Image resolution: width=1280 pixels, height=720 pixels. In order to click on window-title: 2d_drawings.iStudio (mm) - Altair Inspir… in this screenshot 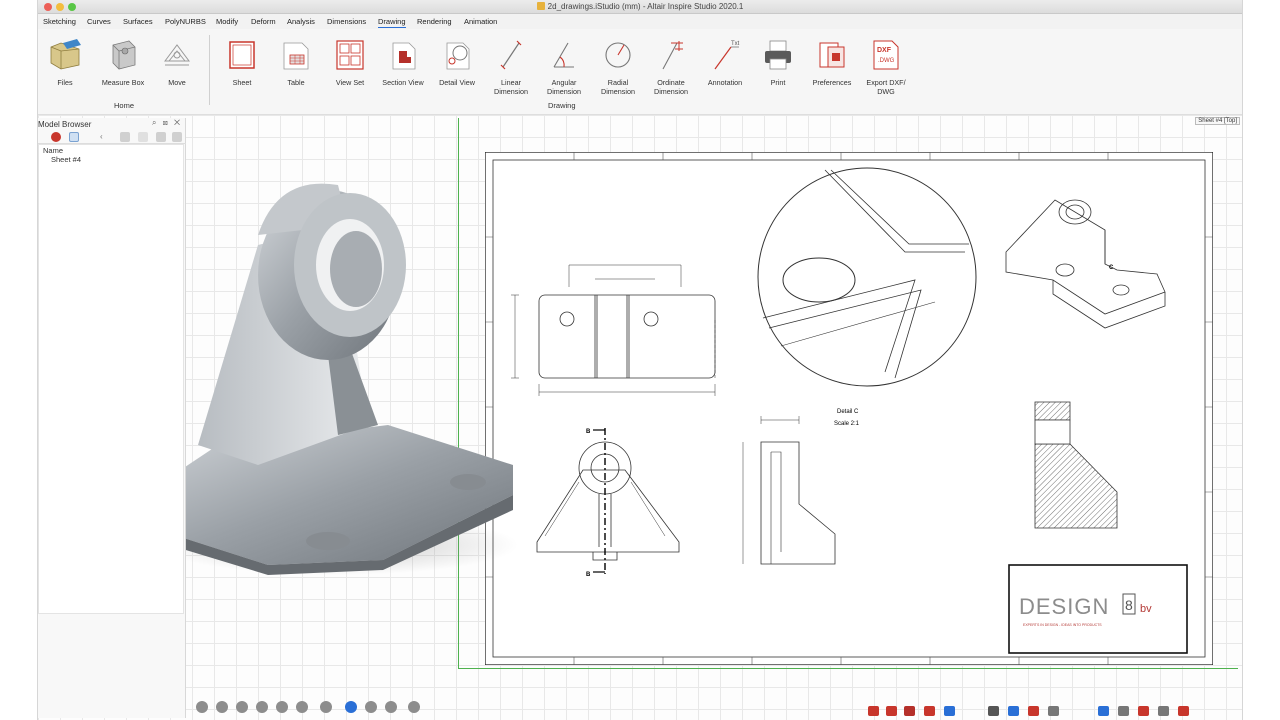, I will do `click(640, 6)`.